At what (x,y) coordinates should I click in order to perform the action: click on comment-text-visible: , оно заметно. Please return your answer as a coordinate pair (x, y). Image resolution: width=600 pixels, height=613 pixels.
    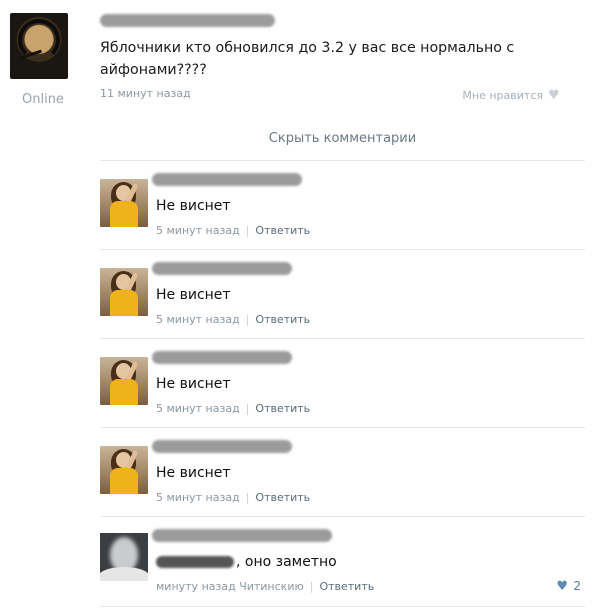
    Looking at the image, I should click on (286, 562).